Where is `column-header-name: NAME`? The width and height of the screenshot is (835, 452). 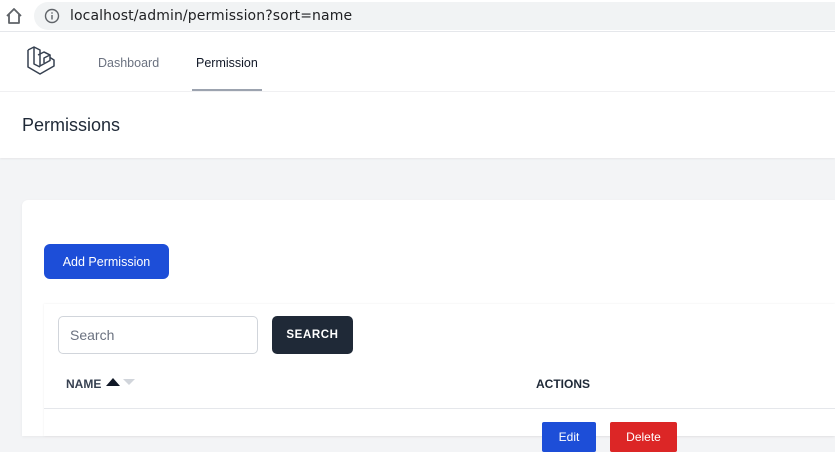
column-header-name: NAME is located at coordinates (83, 384).